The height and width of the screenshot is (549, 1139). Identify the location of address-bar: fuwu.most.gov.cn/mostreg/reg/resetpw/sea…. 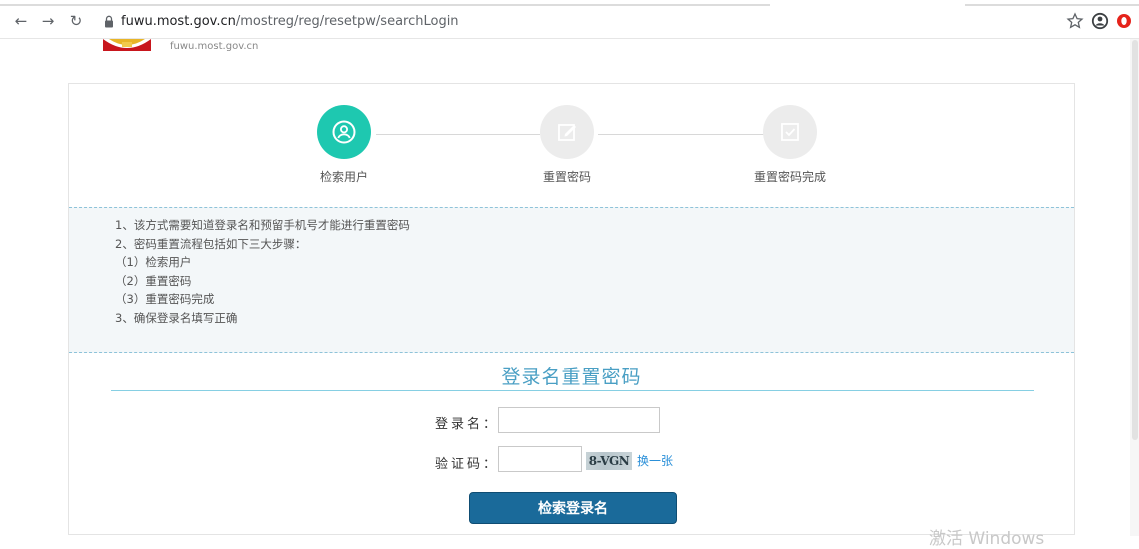
(290, 22).